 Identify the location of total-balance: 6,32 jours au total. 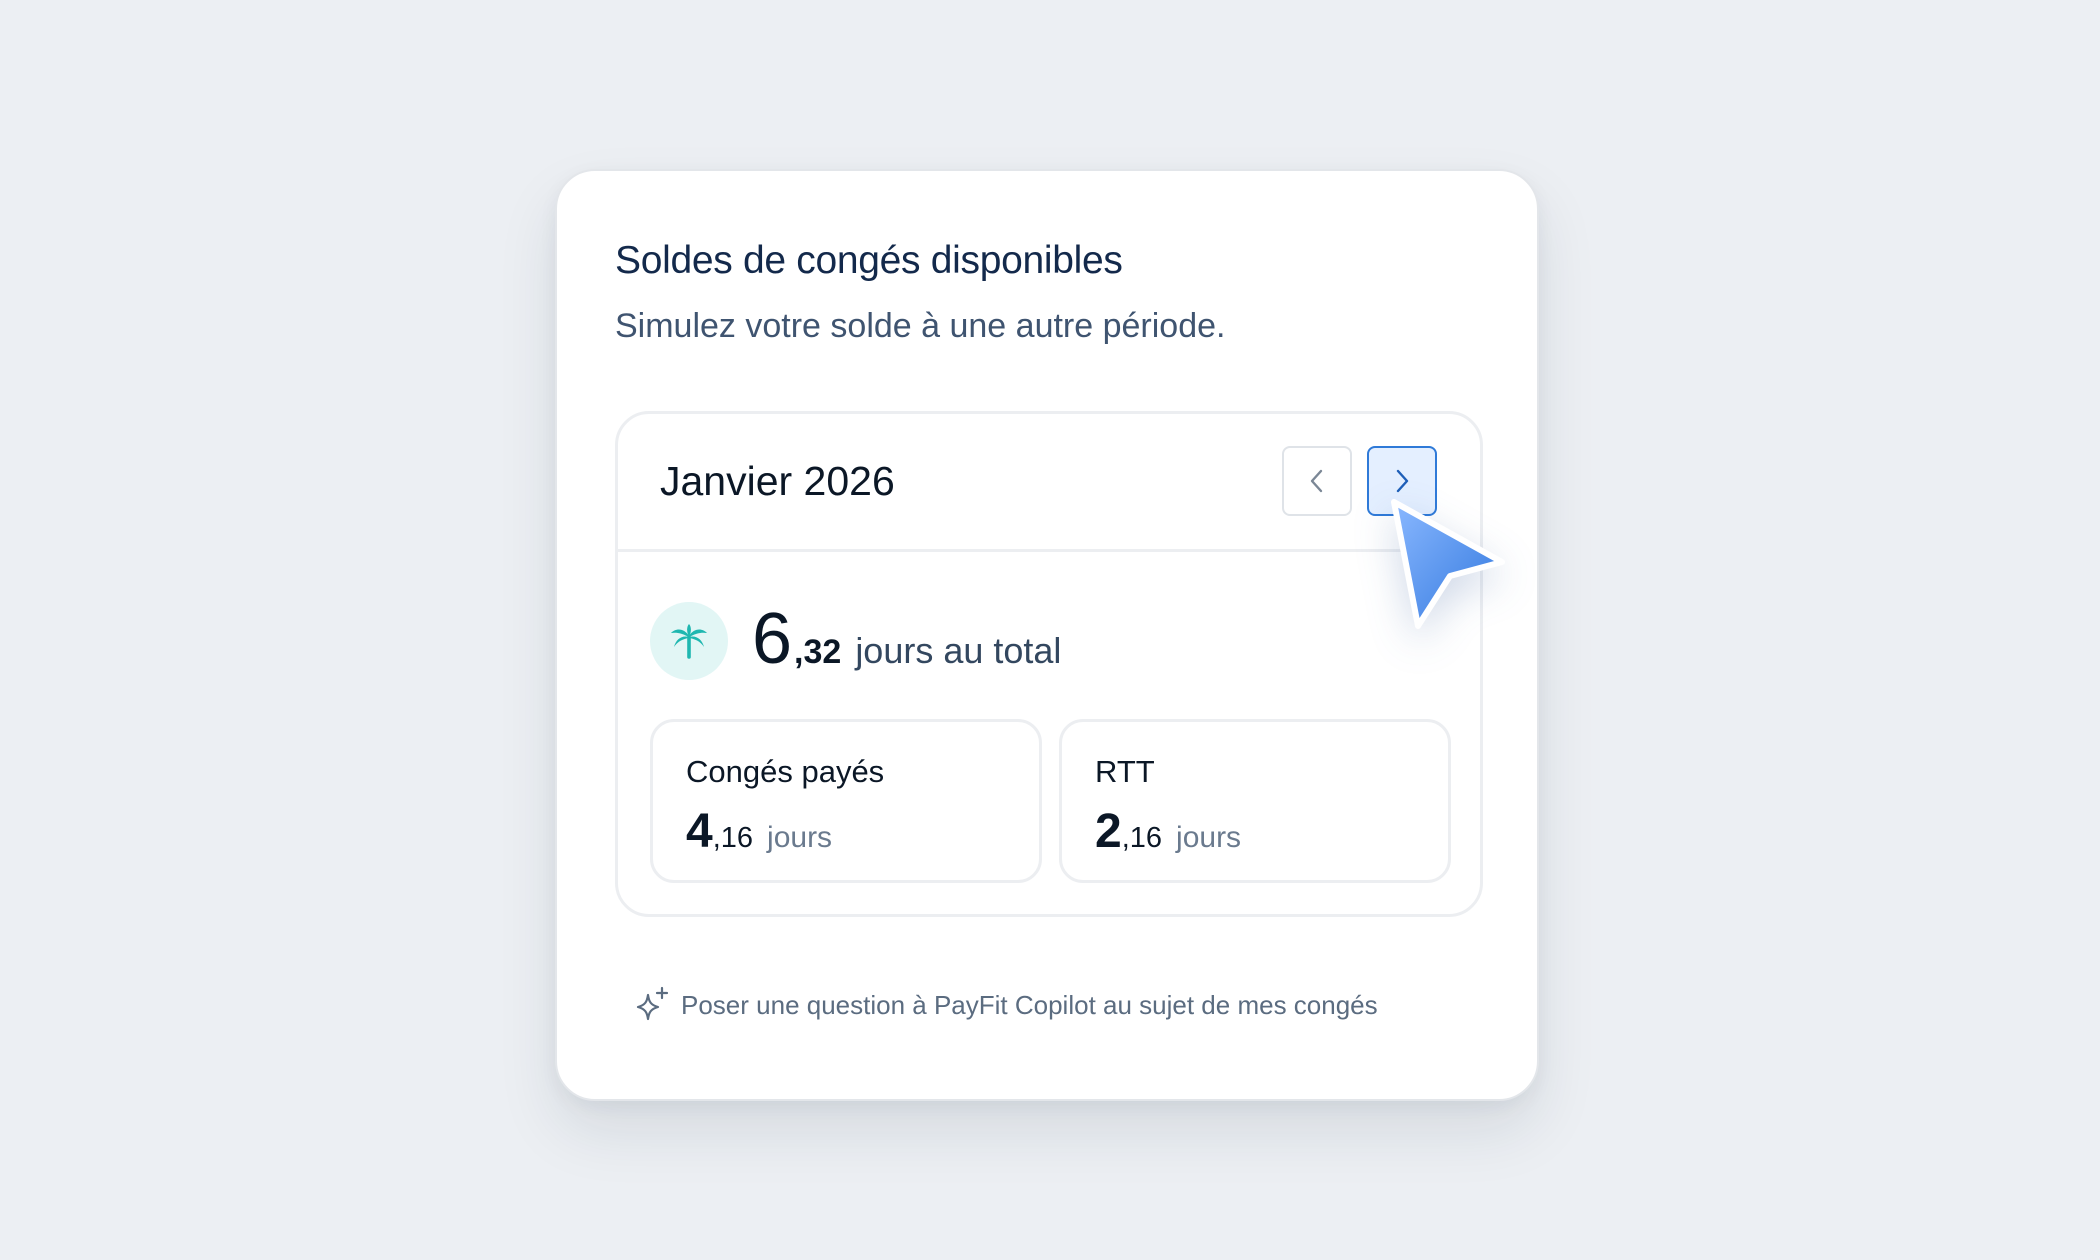
(906, 639).